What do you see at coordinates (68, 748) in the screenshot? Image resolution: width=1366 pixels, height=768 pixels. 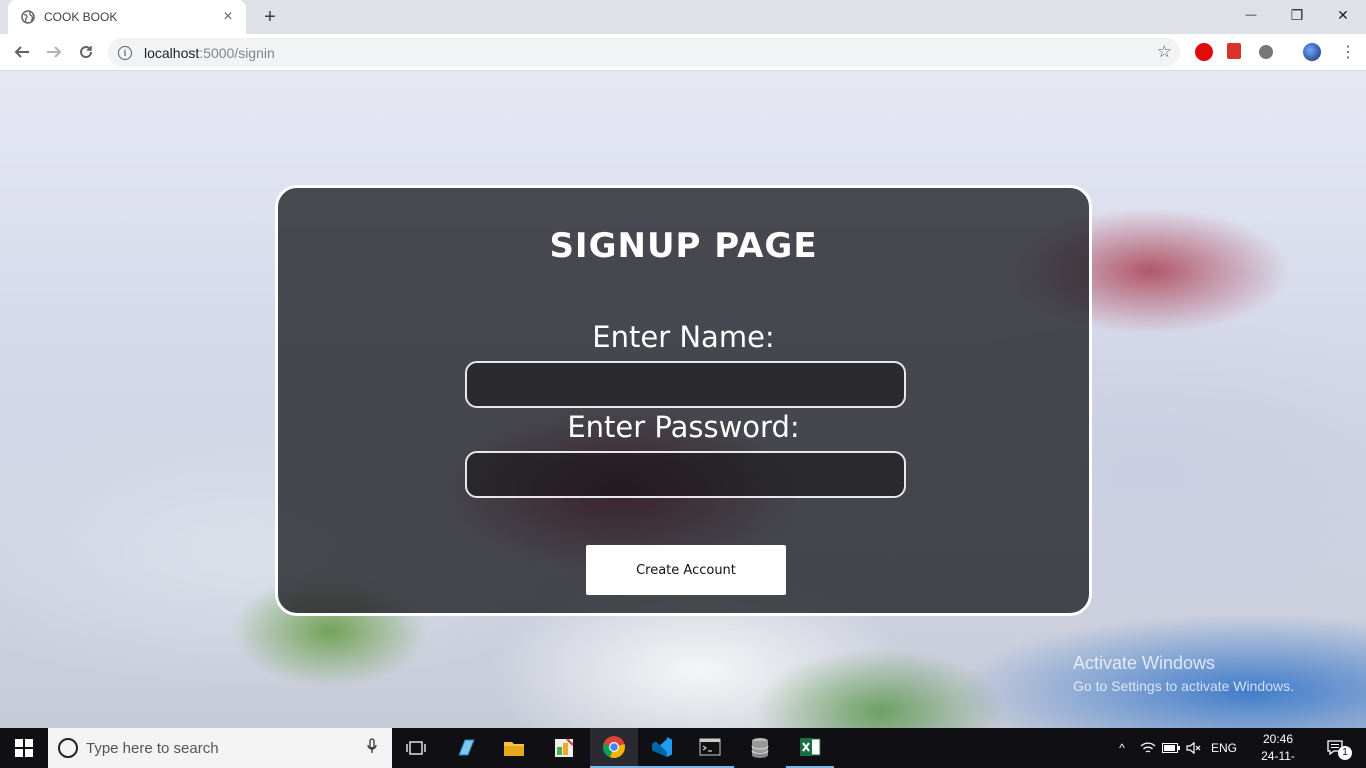 I see `cortana-icon` at bounding box center [68, 748].